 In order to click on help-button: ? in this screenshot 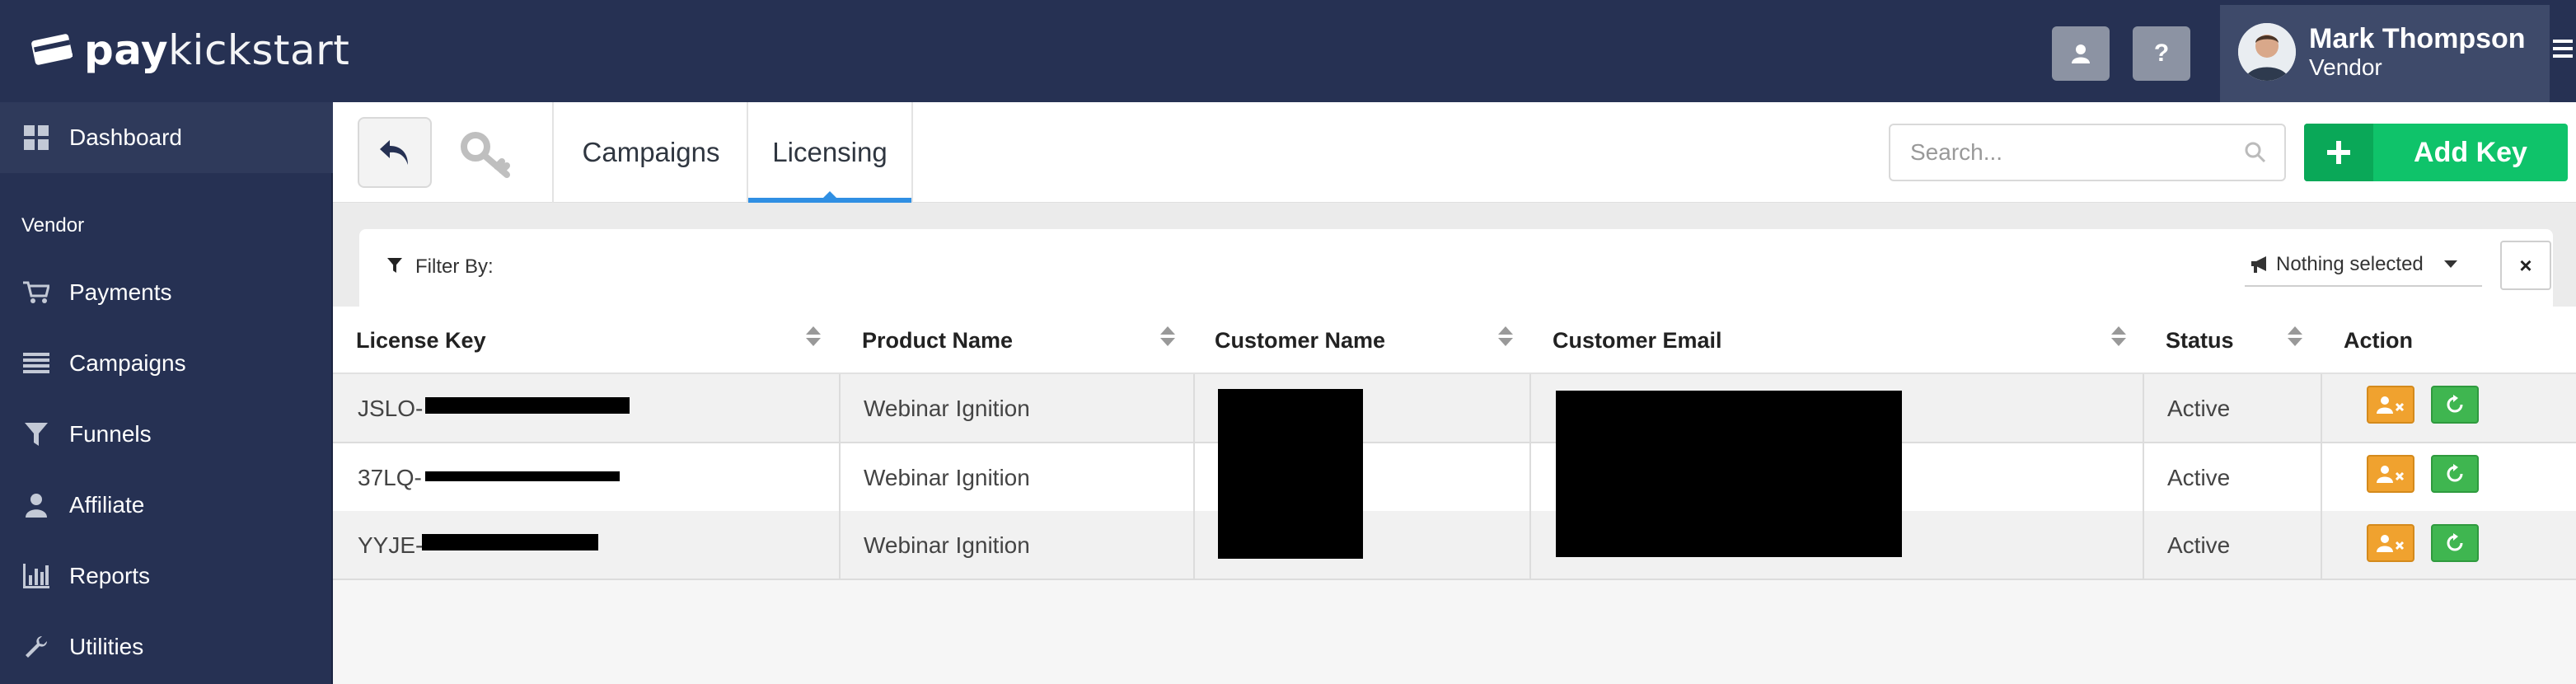, I will do `click(2161, 54)`.